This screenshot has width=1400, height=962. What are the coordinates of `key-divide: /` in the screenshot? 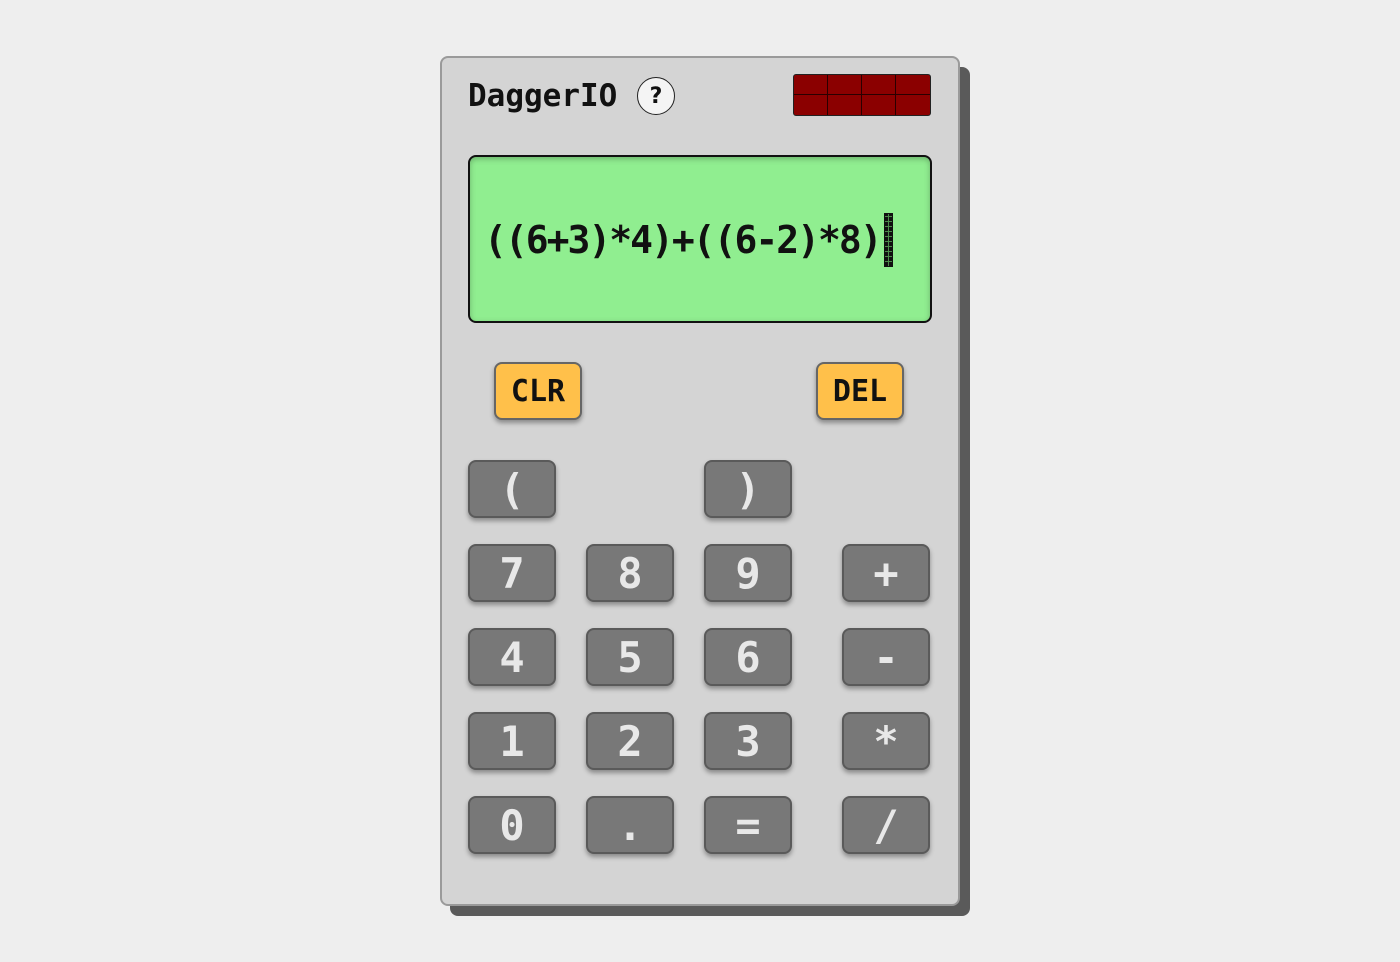 It's located at (886, 825).